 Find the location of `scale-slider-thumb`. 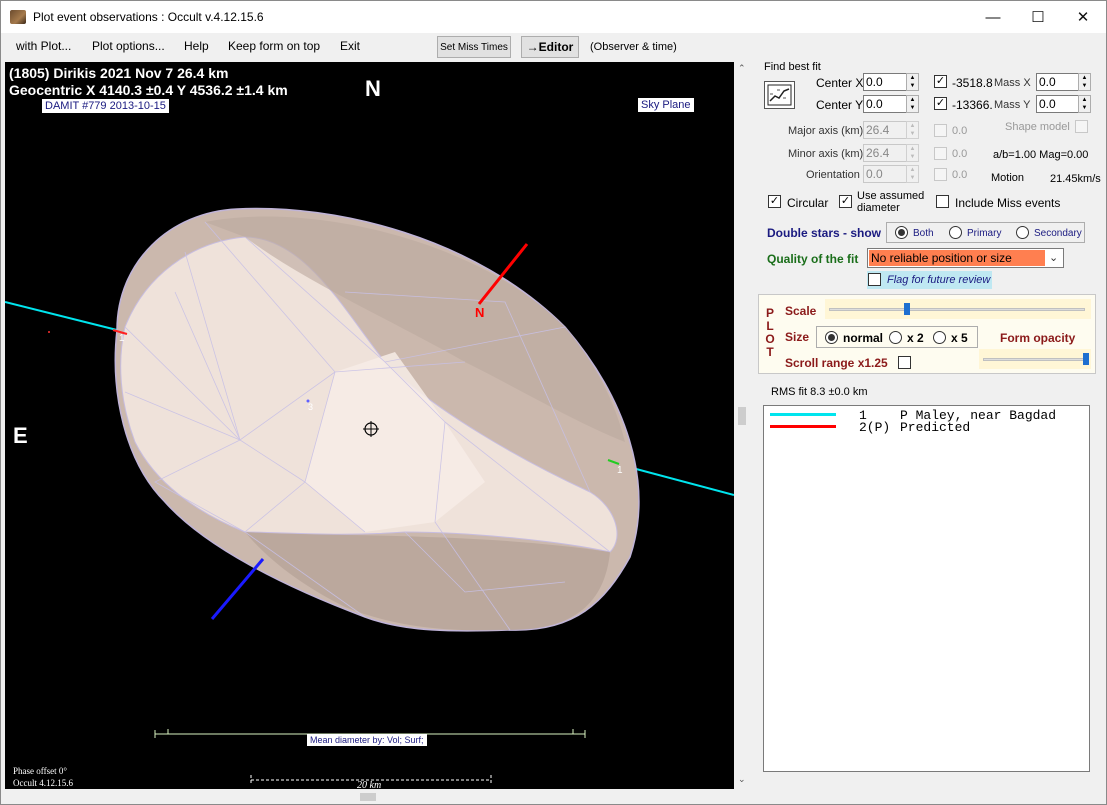

scale-slider-thumb is located at coordinates (907, 309).